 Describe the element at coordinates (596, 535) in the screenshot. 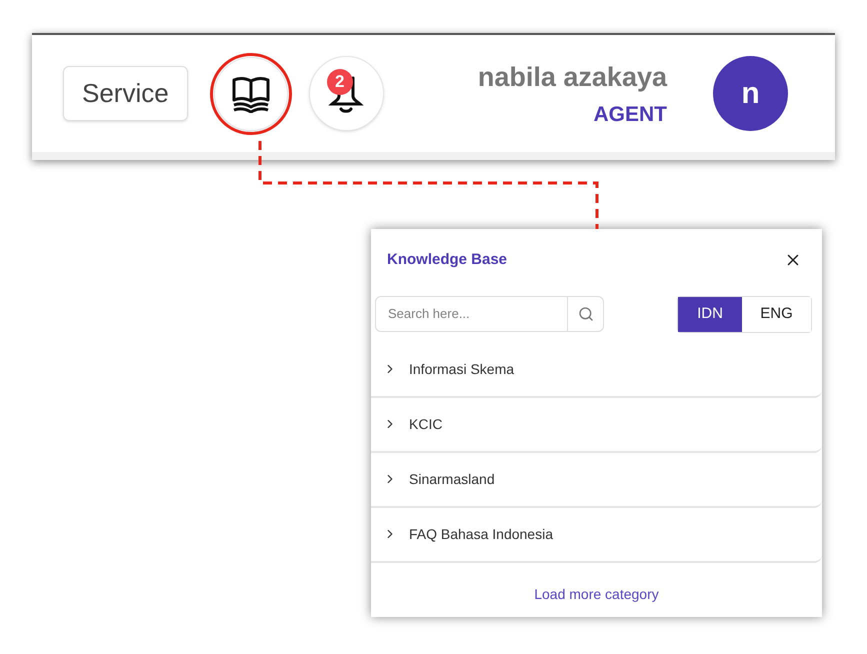

I see `category-row: FAQ Bahasa Indonesia` at that location.